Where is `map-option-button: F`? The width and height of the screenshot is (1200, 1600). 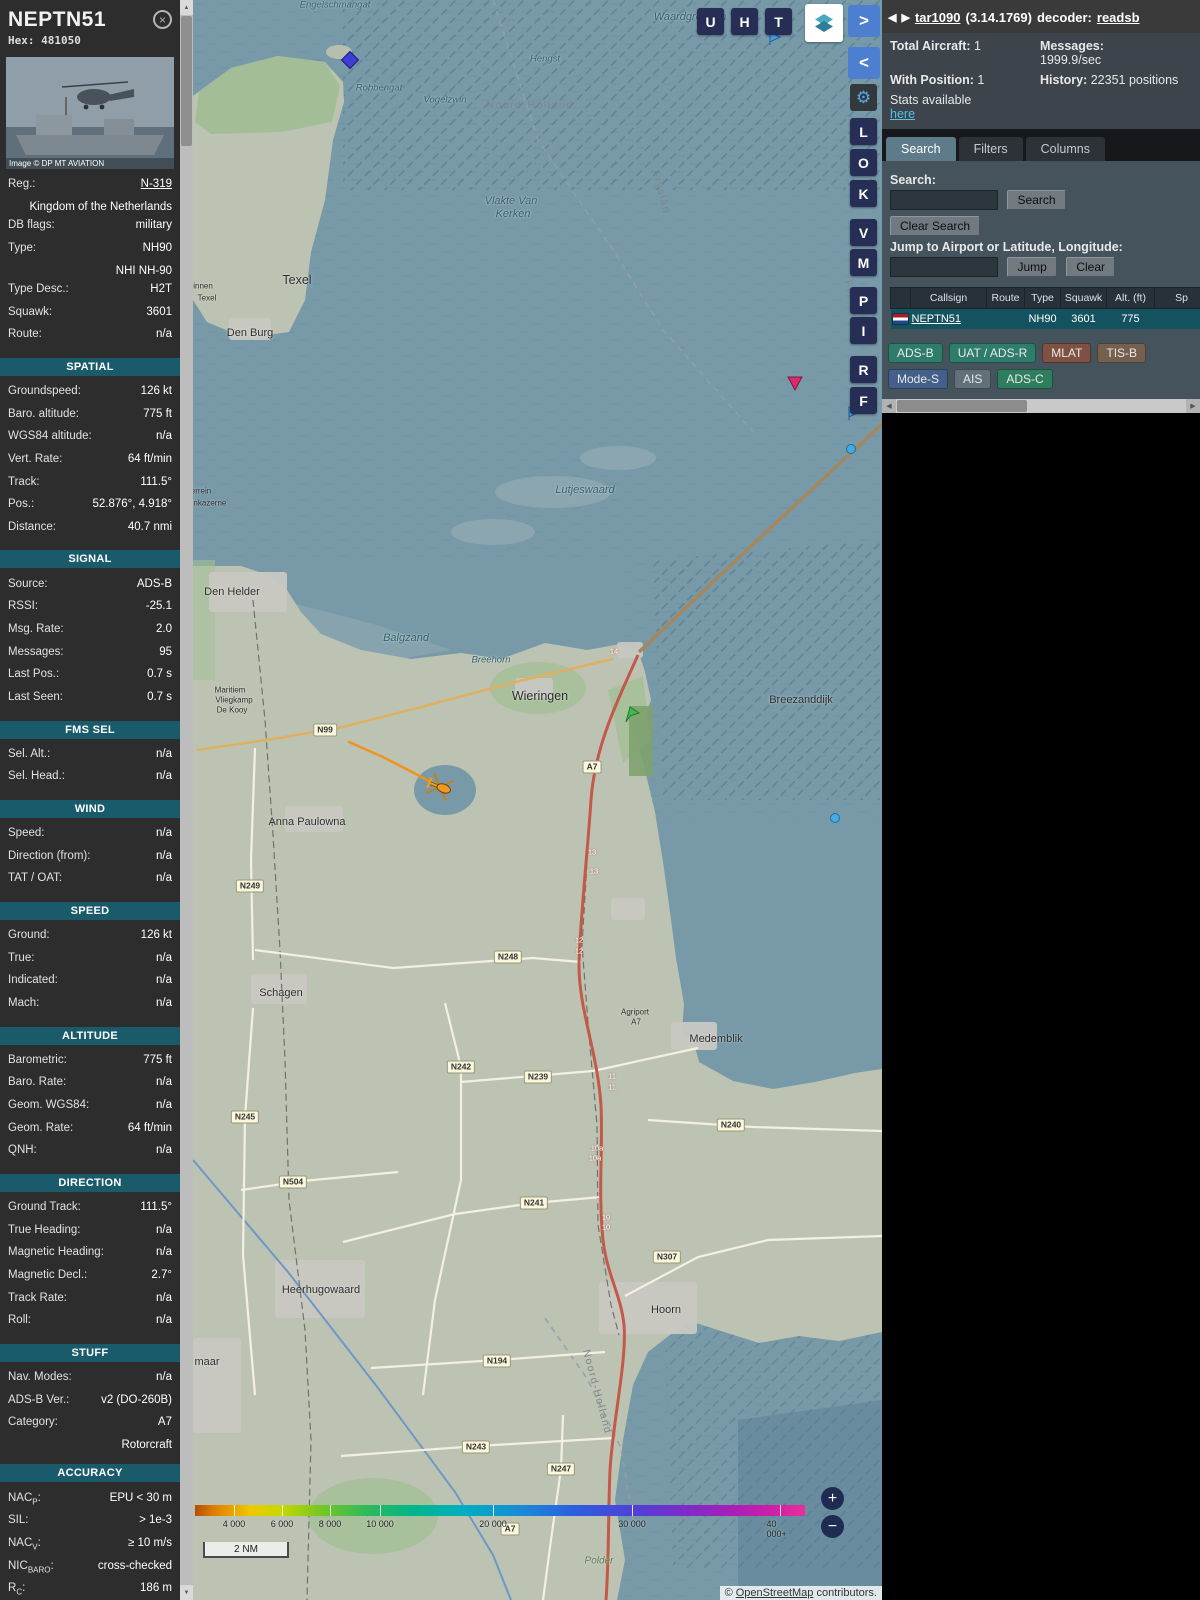
map-option-button: F is located at coordinates (863, 400).